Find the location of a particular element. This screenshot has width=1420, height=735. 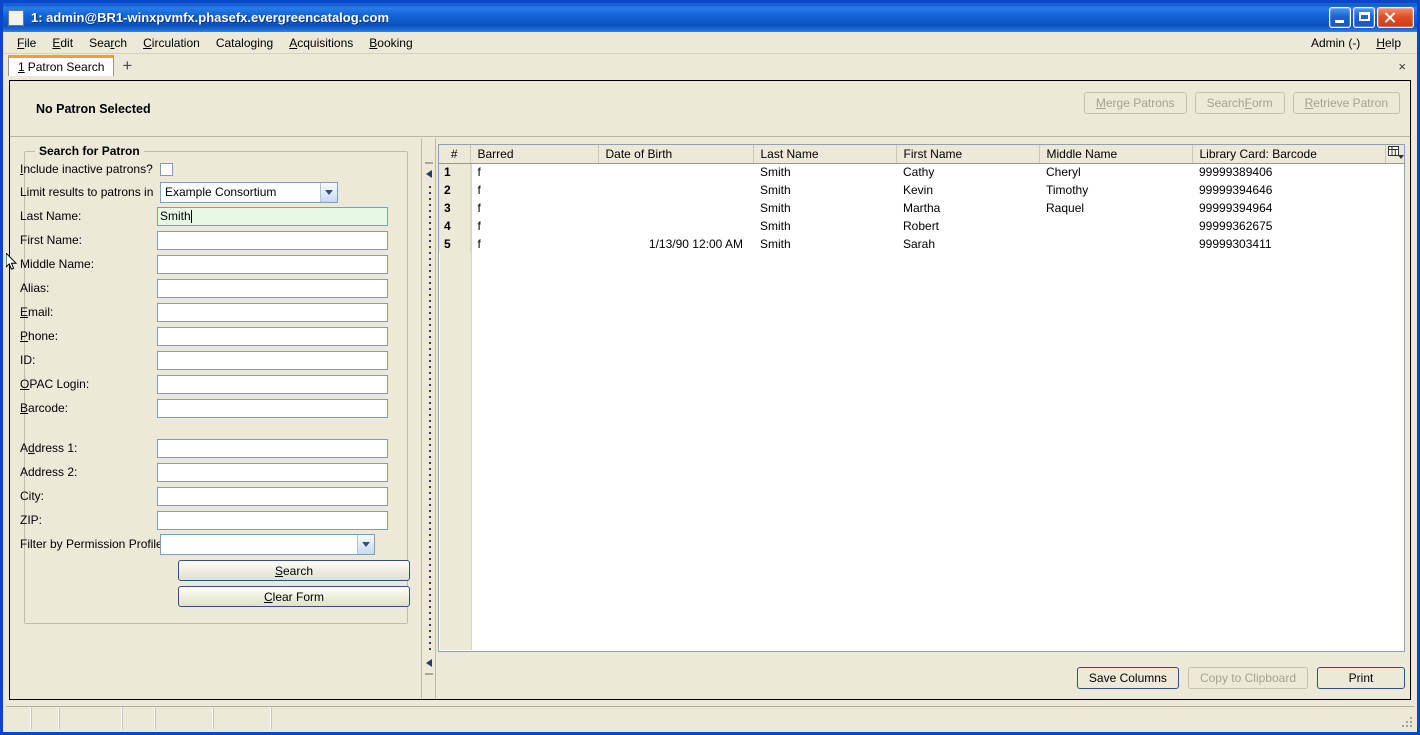

copy-to-clipboard-button: Copy to Clipboard is located at coordinates (1247, 678).